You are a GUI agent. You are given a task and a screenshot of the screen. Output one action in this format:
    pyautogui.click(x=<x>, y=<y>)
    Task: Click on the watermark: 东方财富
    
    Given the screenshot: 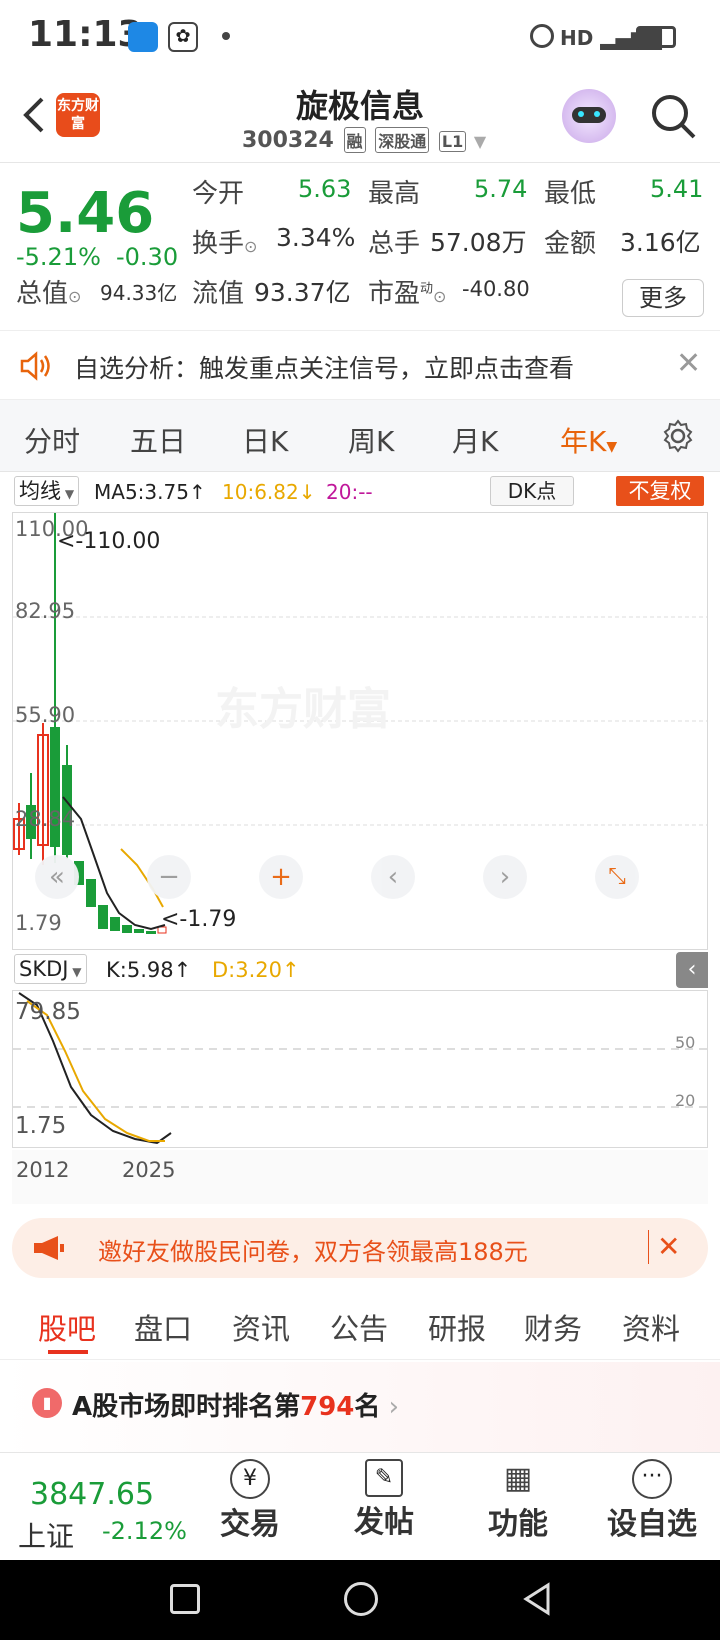 What is the action you would take?
    pyautogui.click(x=303, y=709)
    